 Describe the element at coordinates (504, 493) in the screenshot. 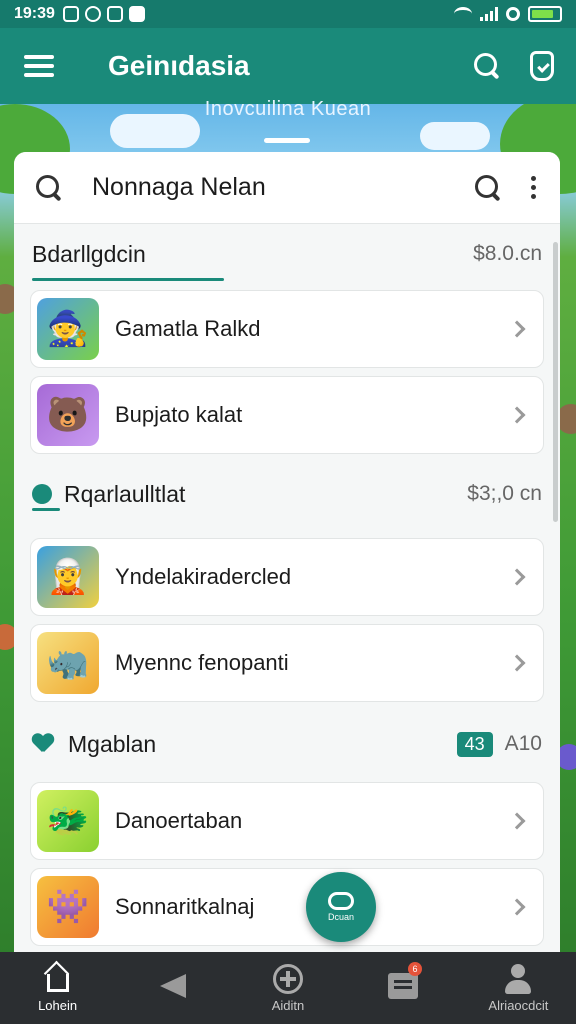

I see `section-value: $3;,0 cn` at that location.